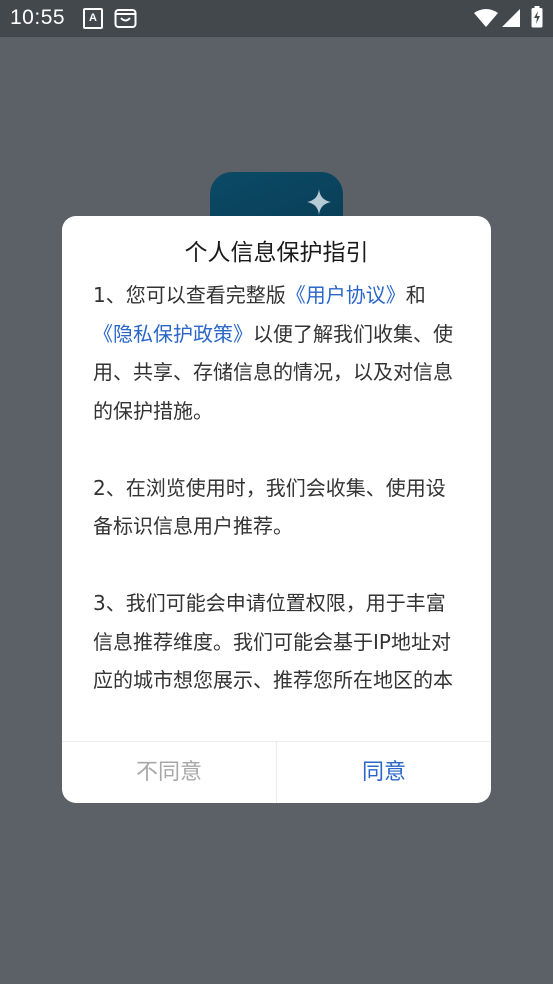  I want to click on text-a-icon: A, so click(93, 18).